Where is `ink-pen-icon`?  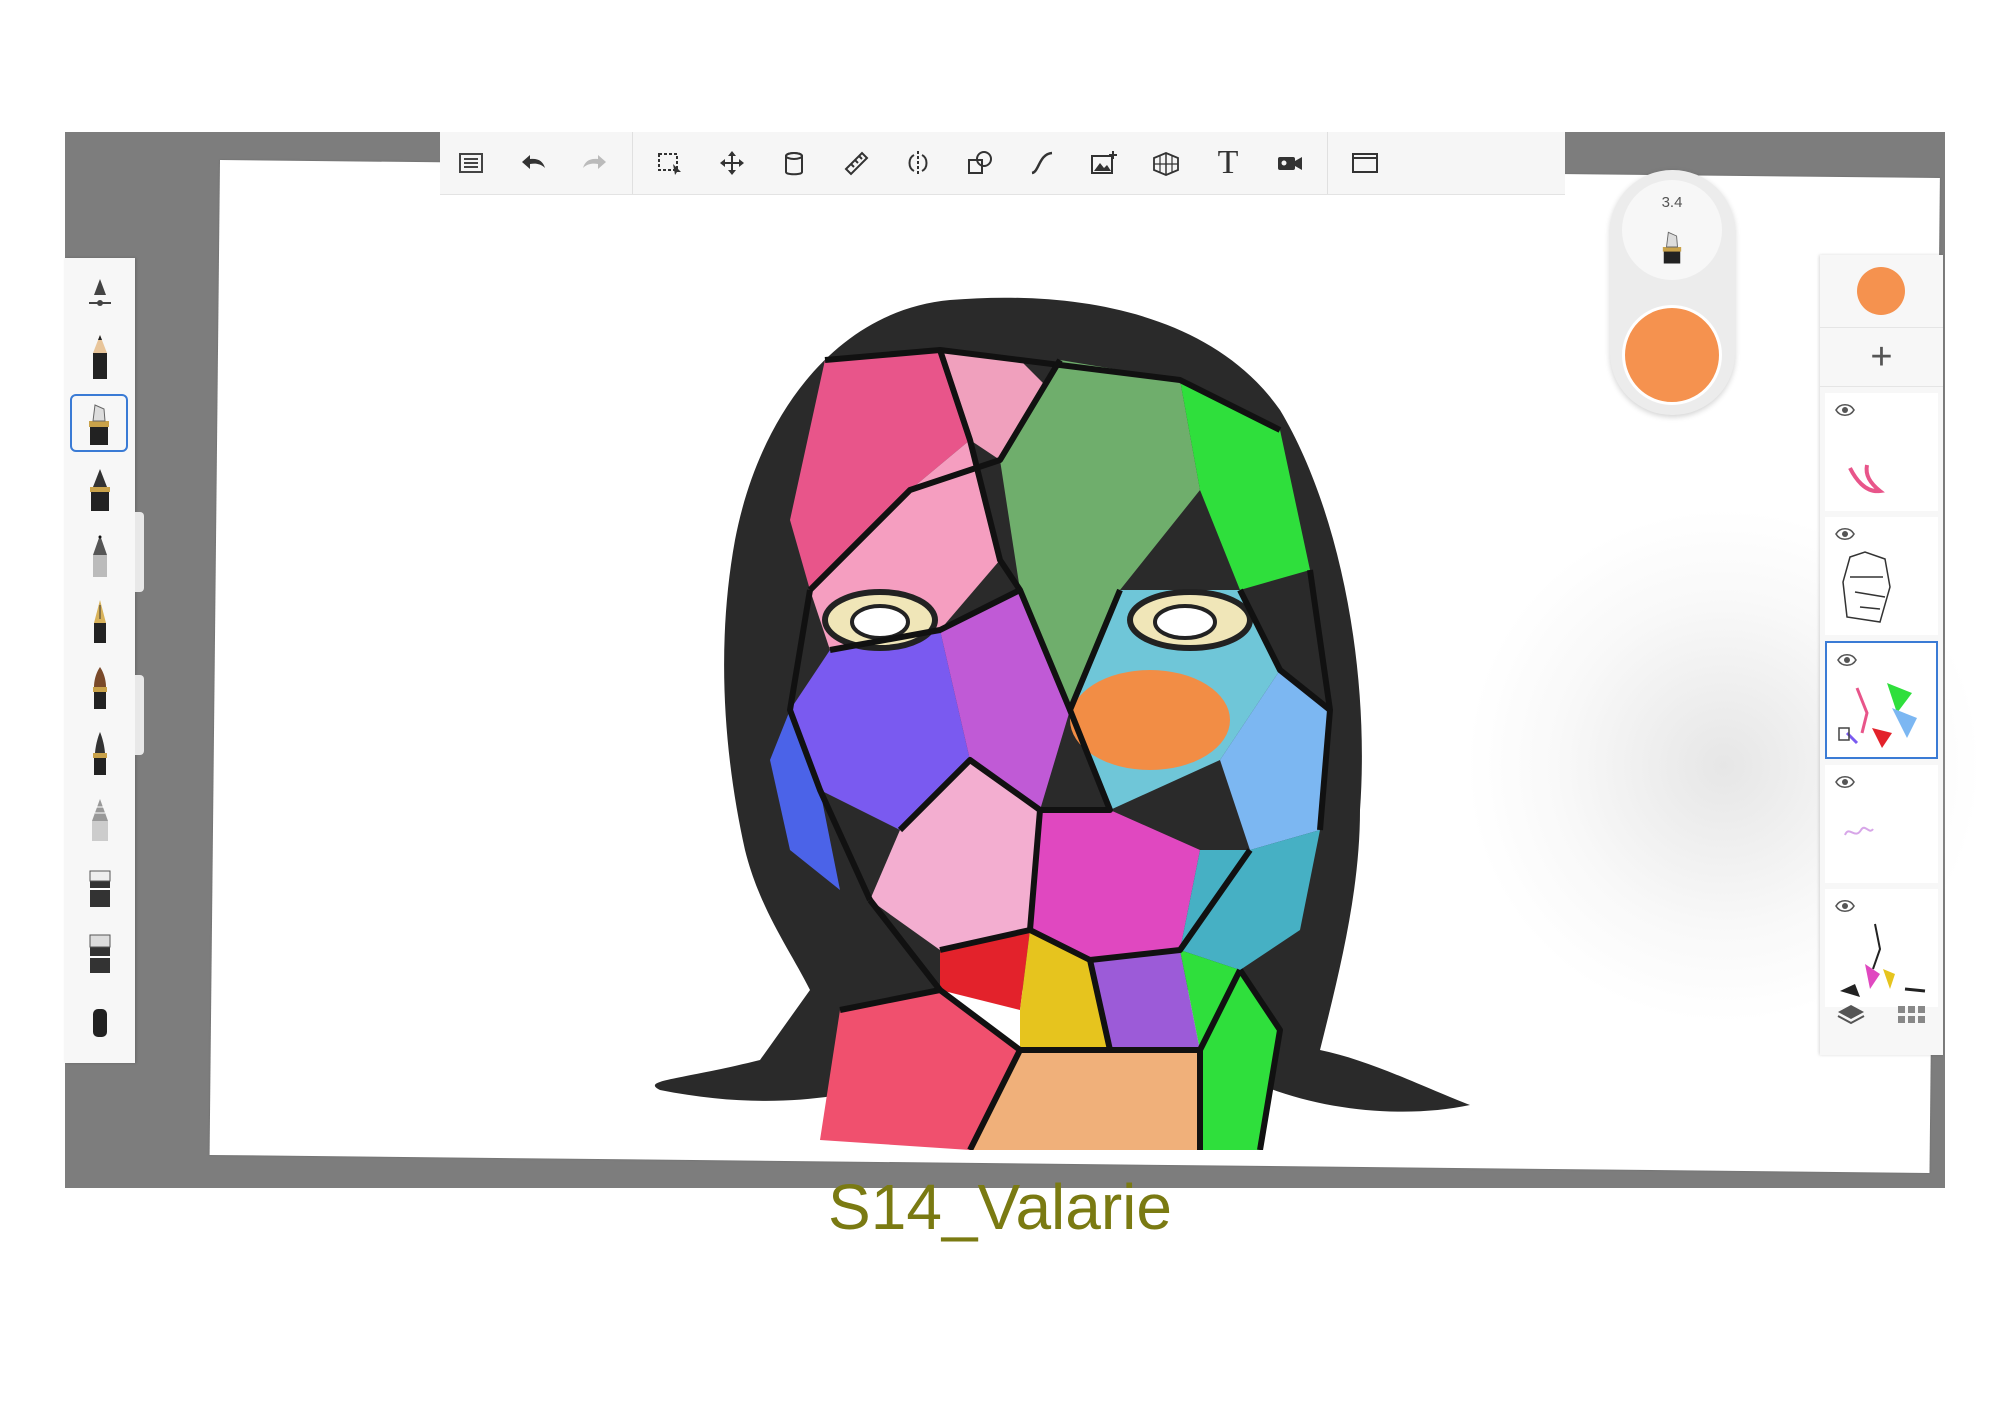
ink-pen-icon is located at coordinates (100, 489).